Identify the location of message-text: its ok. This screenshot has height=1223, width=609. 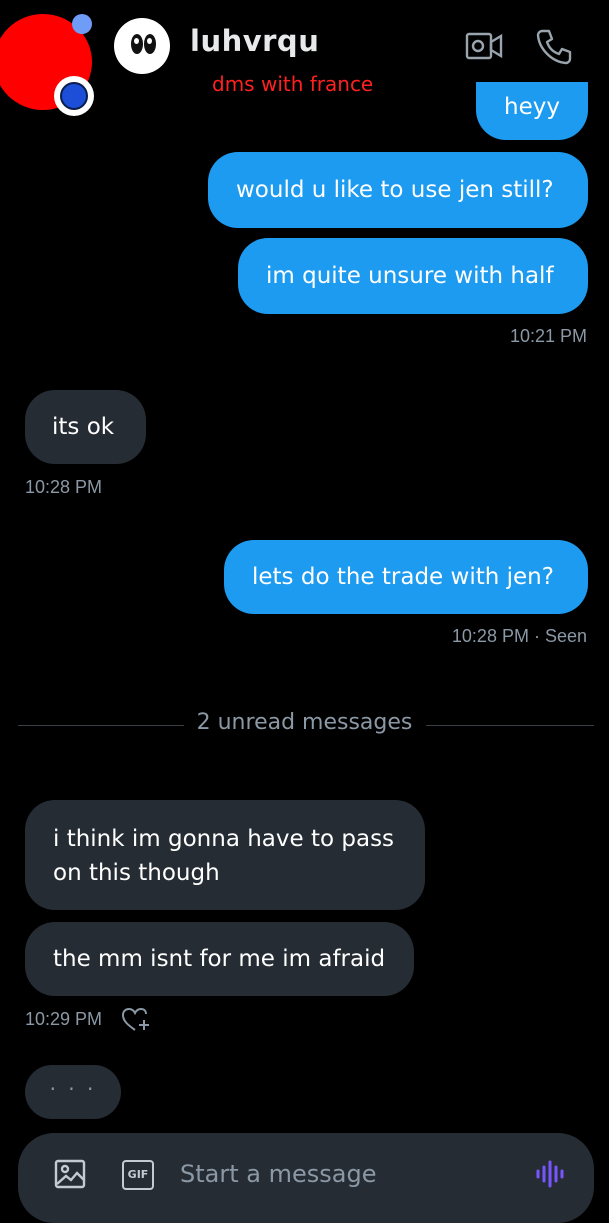
(83, 427).